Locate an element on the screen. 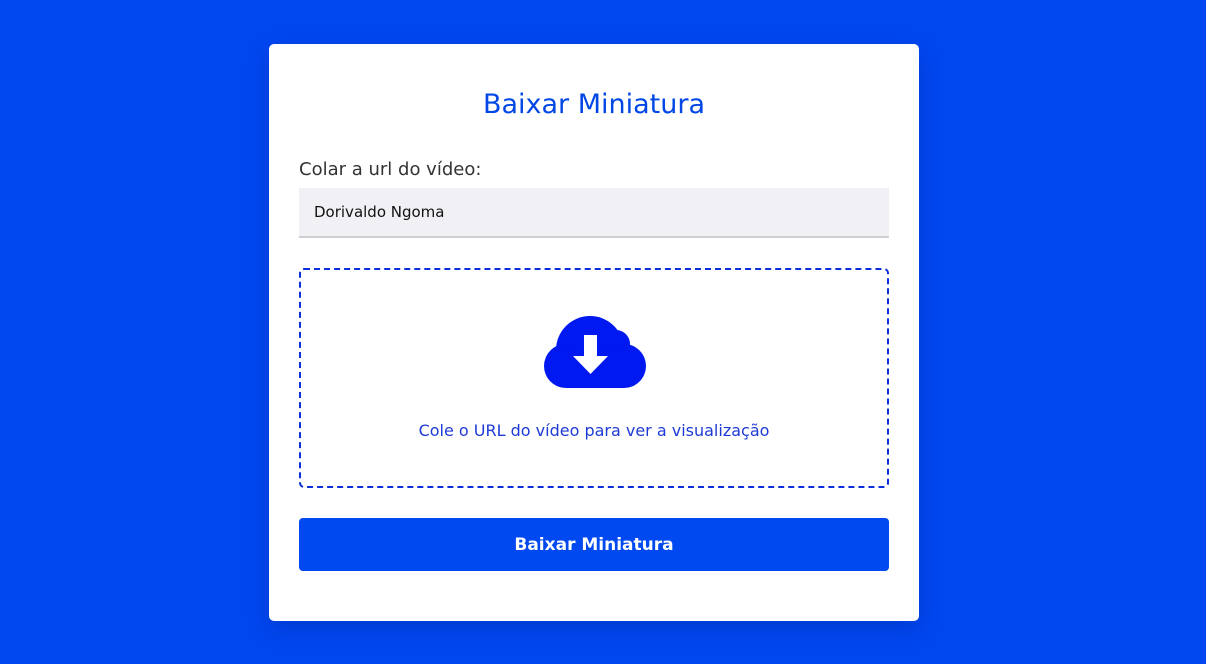 Image resolution: width=1206 pixels, height=664 pixels. cloud-download-icon is located at coordinates (595, 352).